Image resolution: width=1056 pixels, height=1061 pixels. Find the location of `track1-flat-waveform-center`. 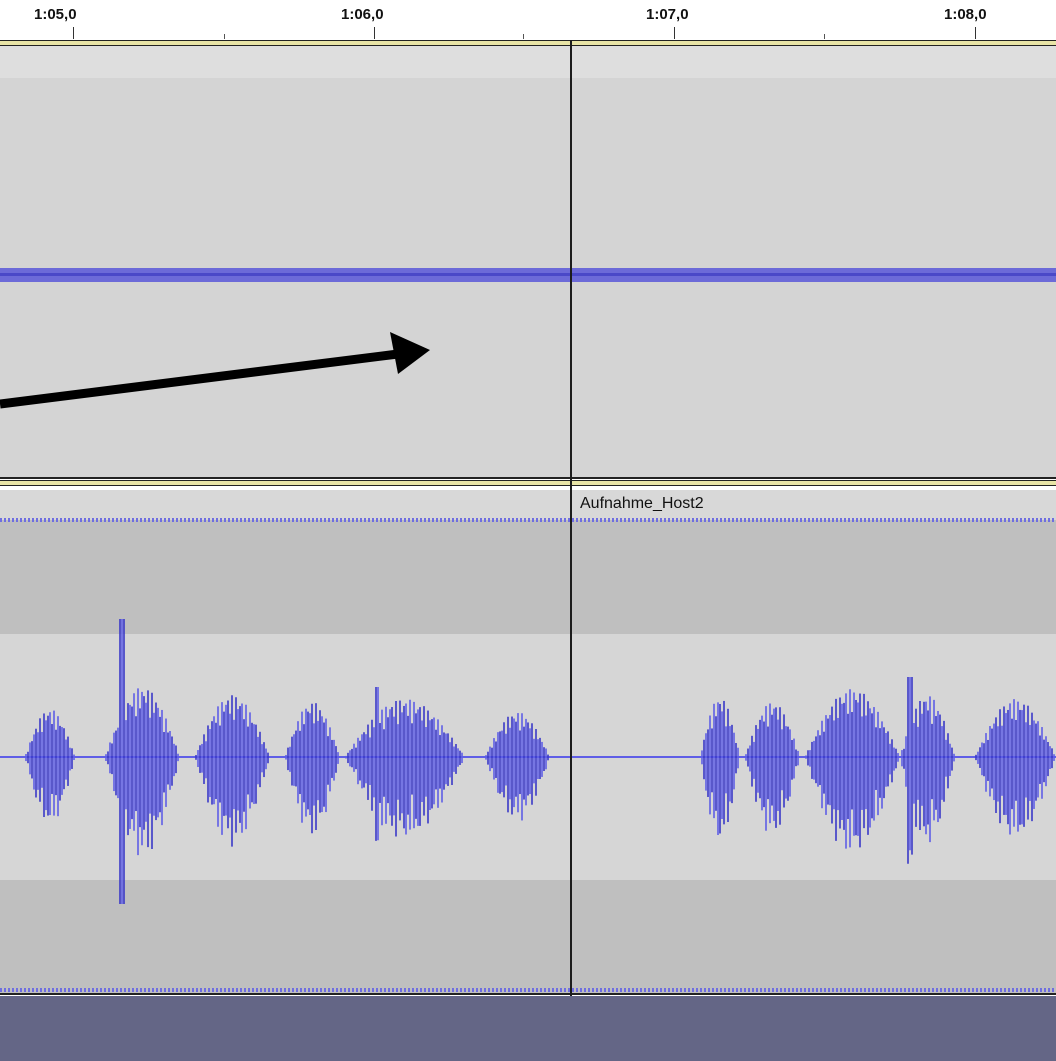

track1-flat-waveform-center is located at coordinates (528, 274).